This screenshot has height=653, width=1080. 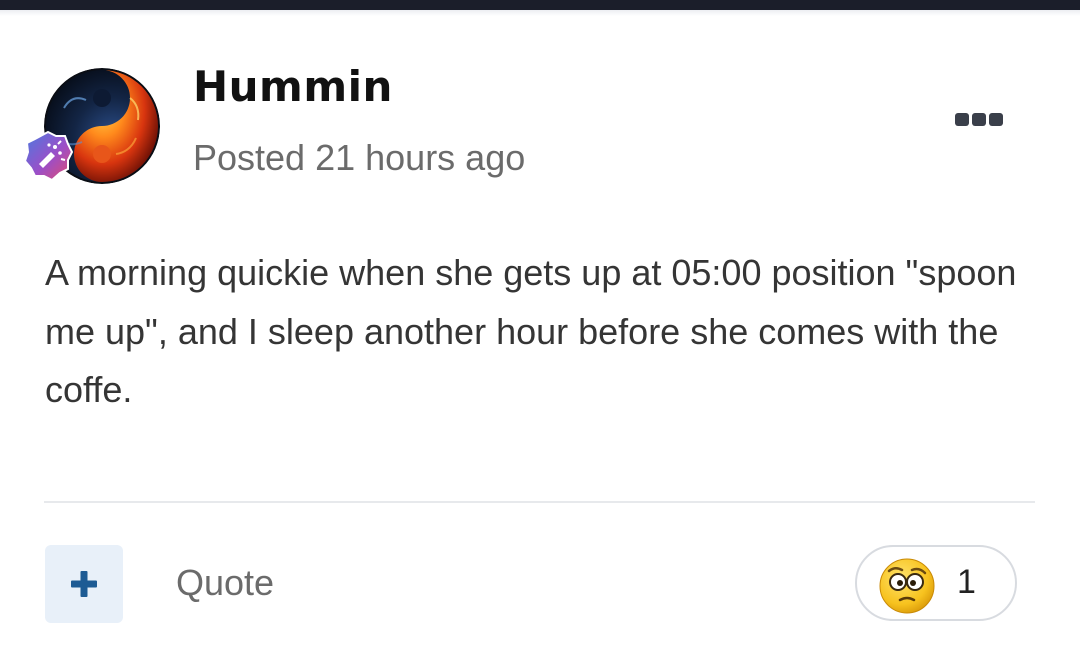 What do you see at coordinates (966, 582) in the screenshot?
I see `reaction-count: 1` at bounding box center [966, 582].